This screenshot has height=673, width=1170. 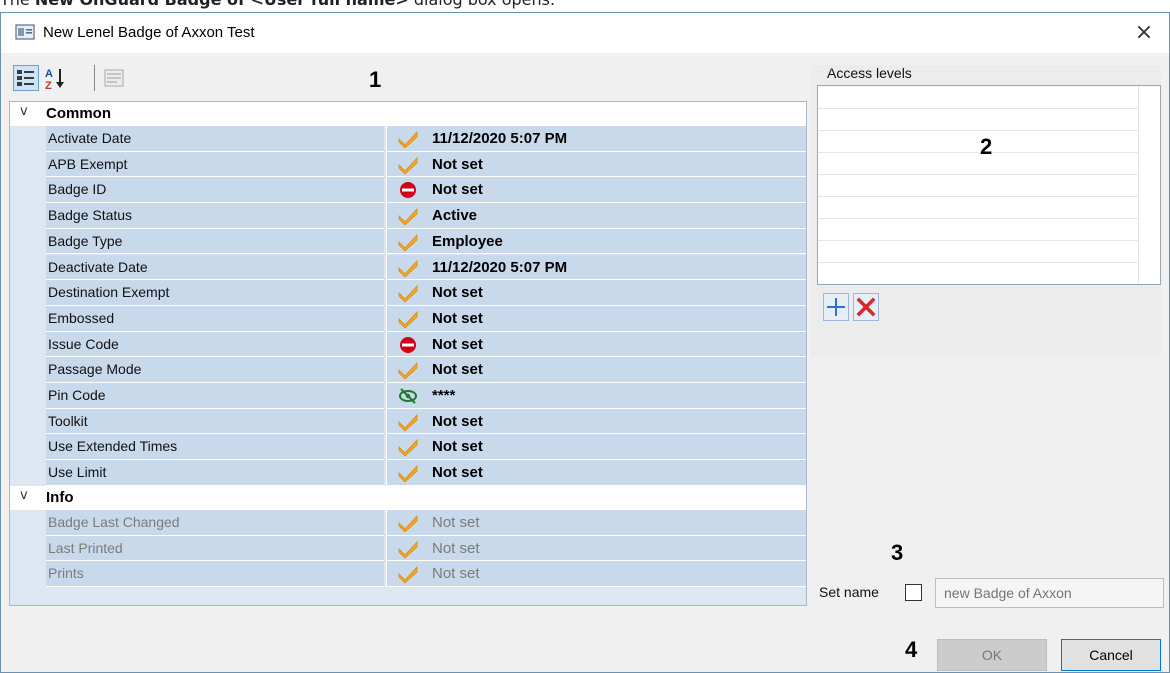 I want to click on property-name: Activate Date, so click(x=215, y=139).